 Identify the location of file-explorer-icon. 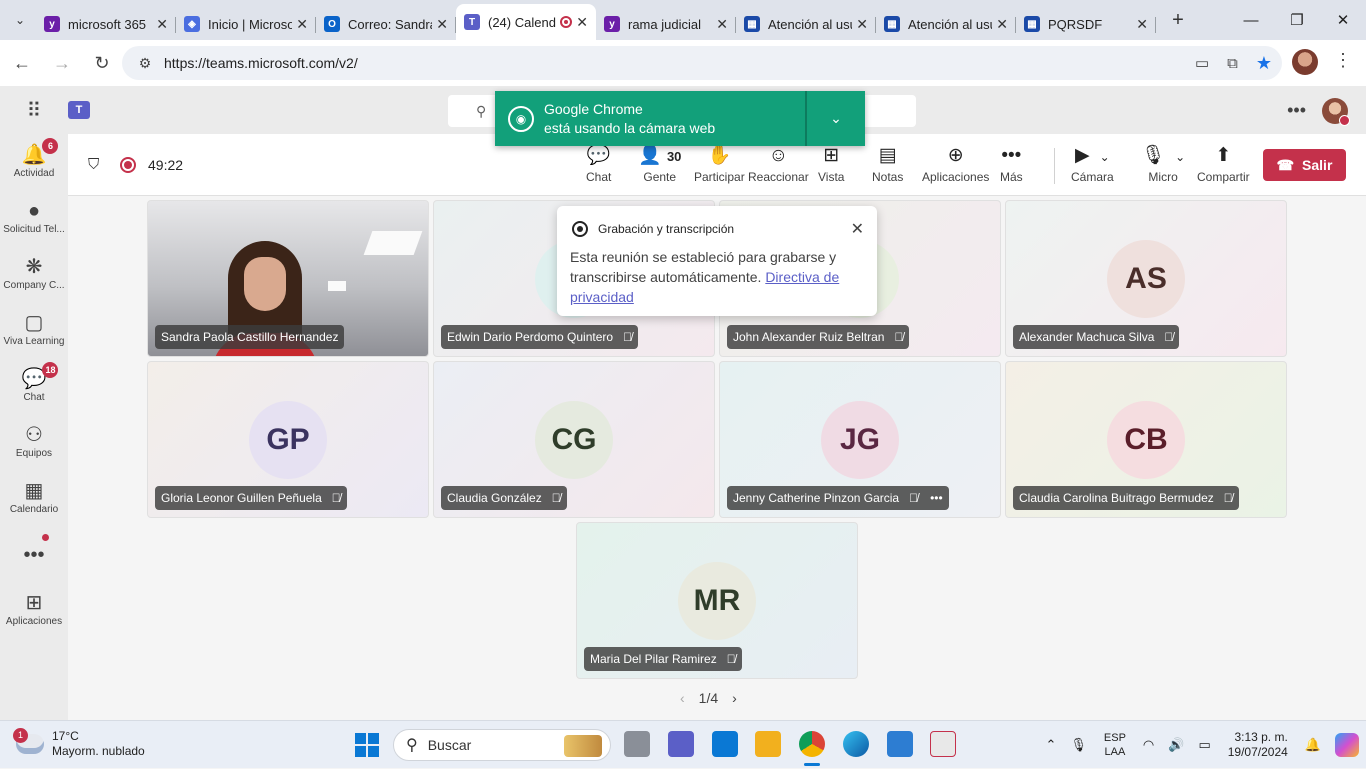
(768, 744).